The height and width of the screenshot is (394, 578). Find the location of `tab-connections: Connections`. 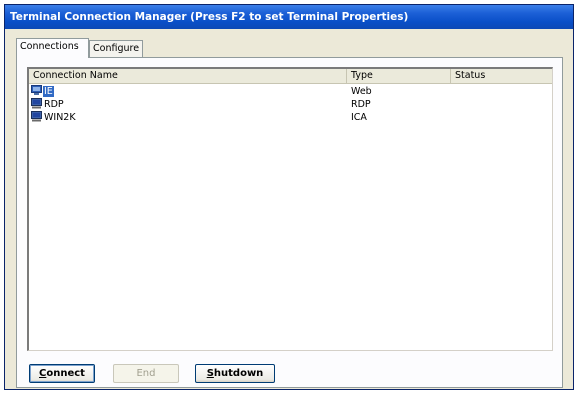

tab-connections: Connections is located at coordinates (52, 48).